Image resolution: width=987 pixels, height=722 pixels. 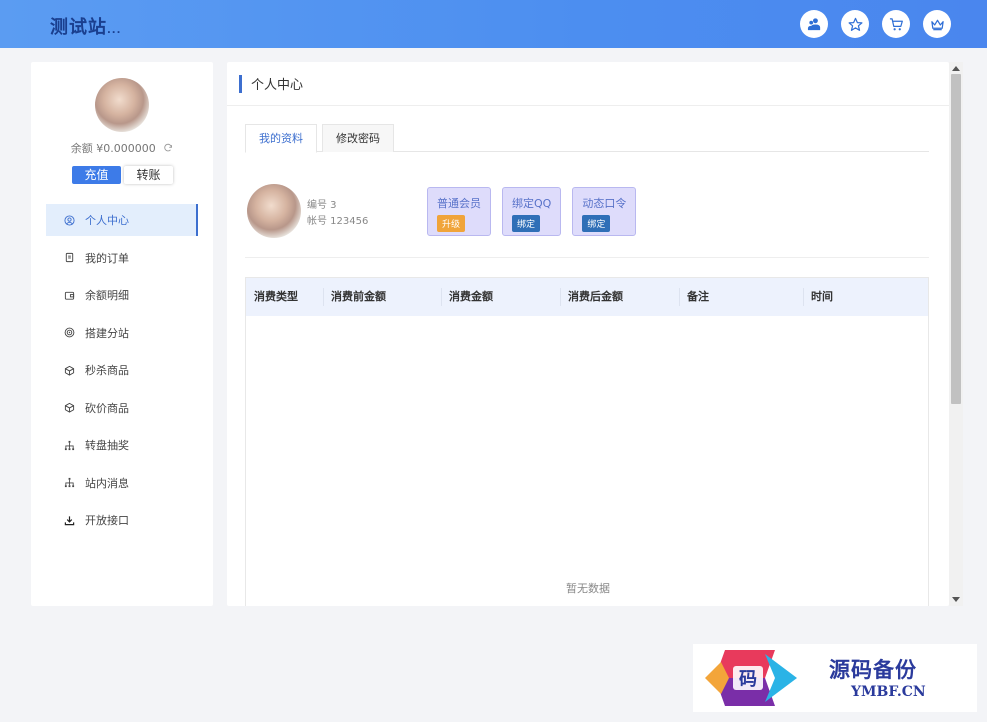 What do you see at coordinates (526, 223) in the screenshot?
I see `bind-qq-button: 绑定` at bounding box center [526, 223].